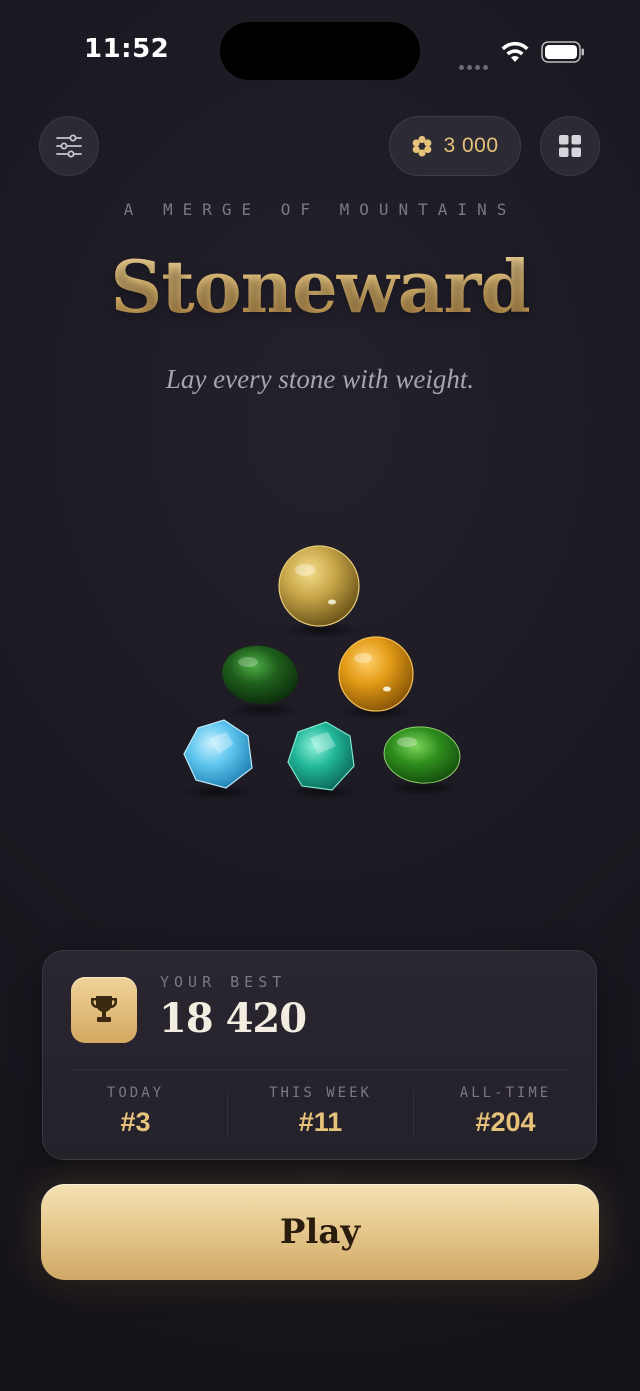  What do you see at coordinates (422, 755) in the screenshot?
I see `green-stone` at bounding box center [422, 755].